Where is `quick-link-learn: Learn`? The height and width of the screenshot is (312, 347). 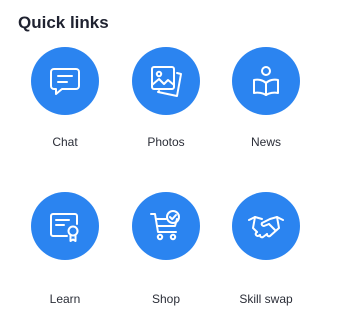
quick-link-learn: Learn is located at coordinates (65, 252).